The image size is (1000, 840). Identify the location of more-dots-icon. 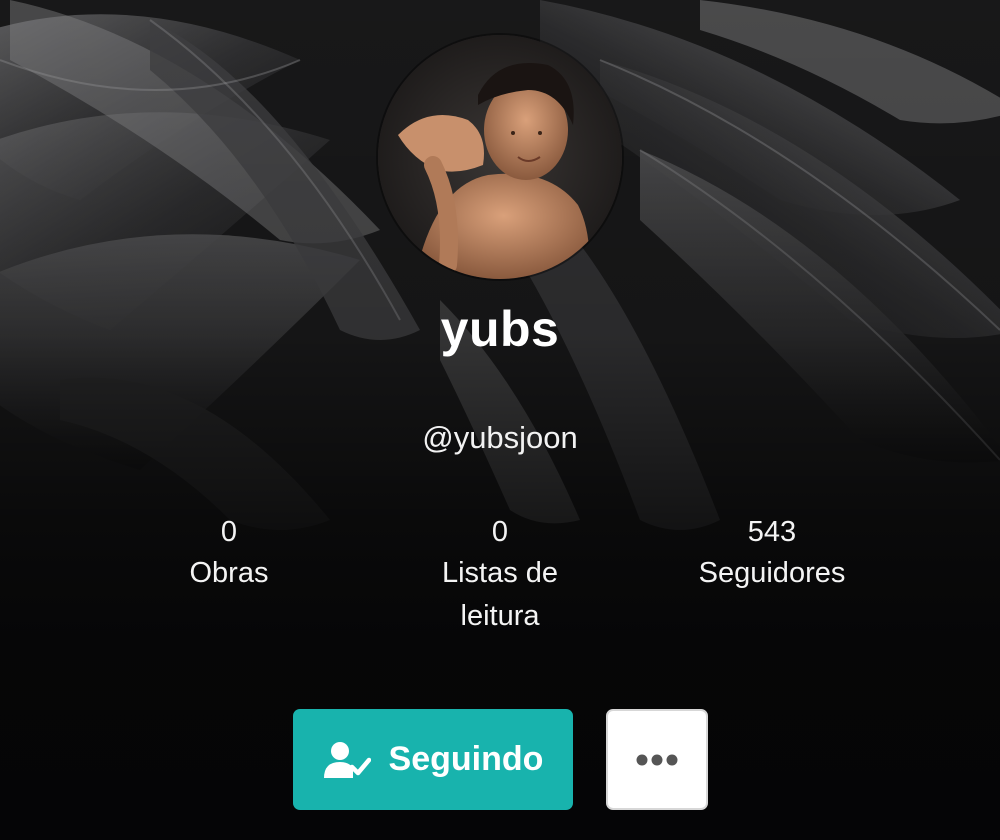
(657, 759).